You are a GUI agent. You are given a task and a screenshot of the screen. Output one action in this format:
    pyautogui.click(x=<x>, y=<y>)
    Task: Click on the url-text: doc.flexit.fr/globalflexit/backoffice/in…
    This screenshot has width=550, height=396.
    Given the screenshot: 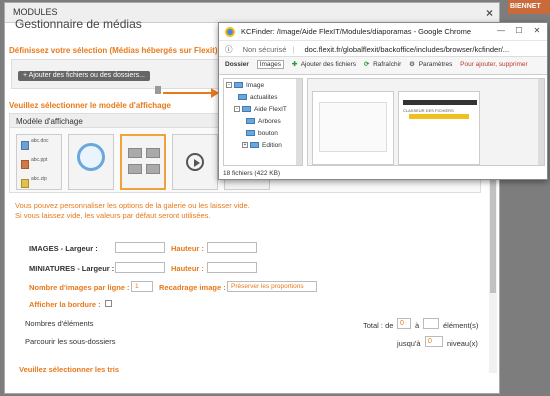 What is the action you would take?
    pyautogui.click(x=407, y=49)
    